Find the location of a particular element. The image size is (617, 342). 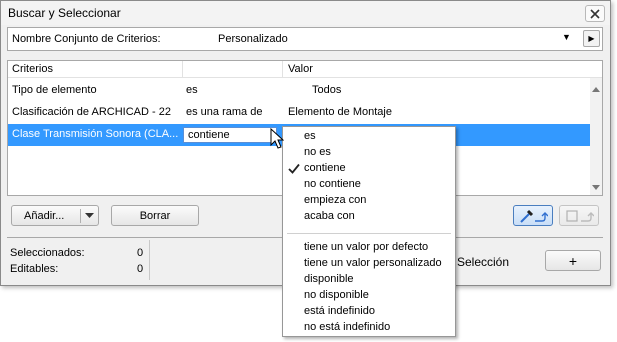

row-criterio: Clasificación de ARCHICAD - 22 is located at coordinates (91, 112).